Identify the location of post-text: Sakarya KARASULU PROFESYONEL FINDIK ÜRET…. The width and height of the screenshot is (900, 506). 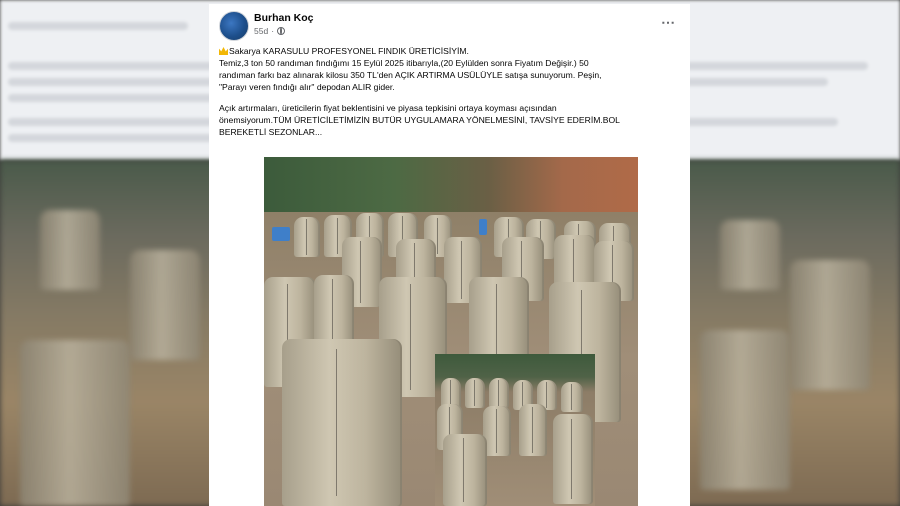
(450, 96).